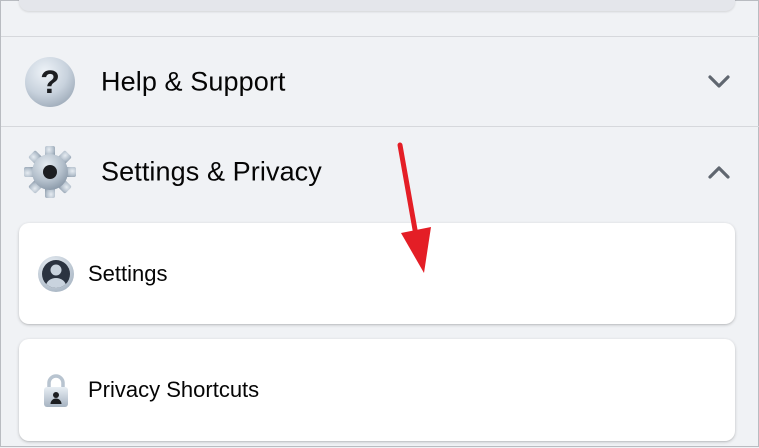 This screenshot has height=448, width=759. Describe the element at coordinates (50, 172) in the screenshot. I see `gear-icon` at that location.